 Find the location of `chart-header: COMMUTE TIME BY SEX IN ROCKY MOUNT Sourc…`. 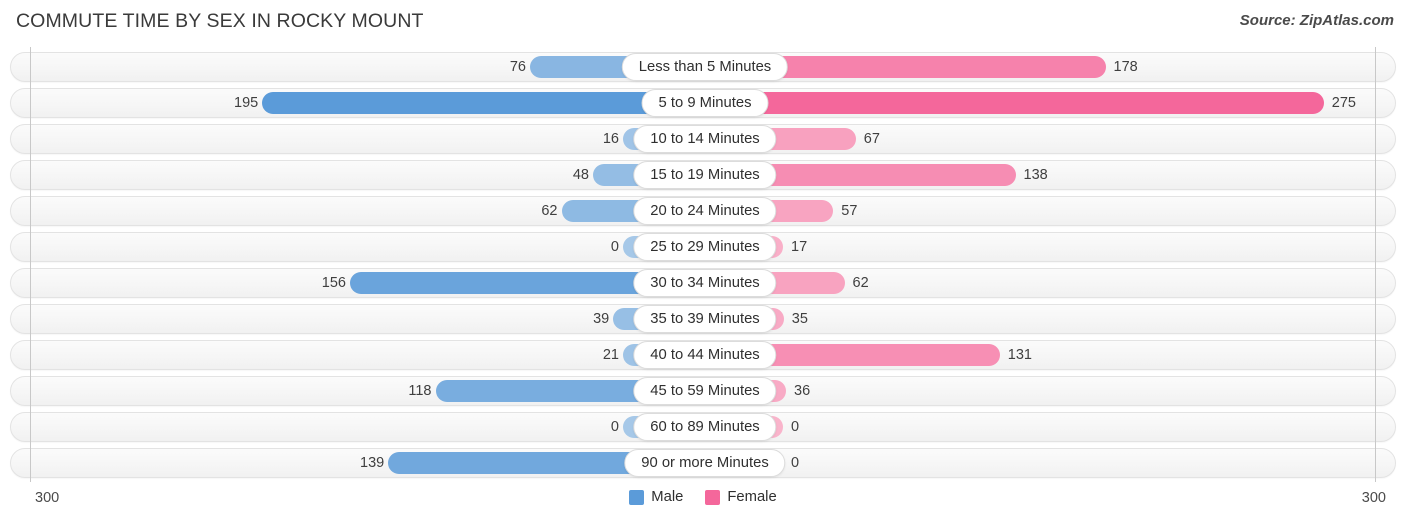

chart-header: COMMUTE TIME BY SEX IN ROCKY MOUNT Sourc… is located at coordinates (703, 23).